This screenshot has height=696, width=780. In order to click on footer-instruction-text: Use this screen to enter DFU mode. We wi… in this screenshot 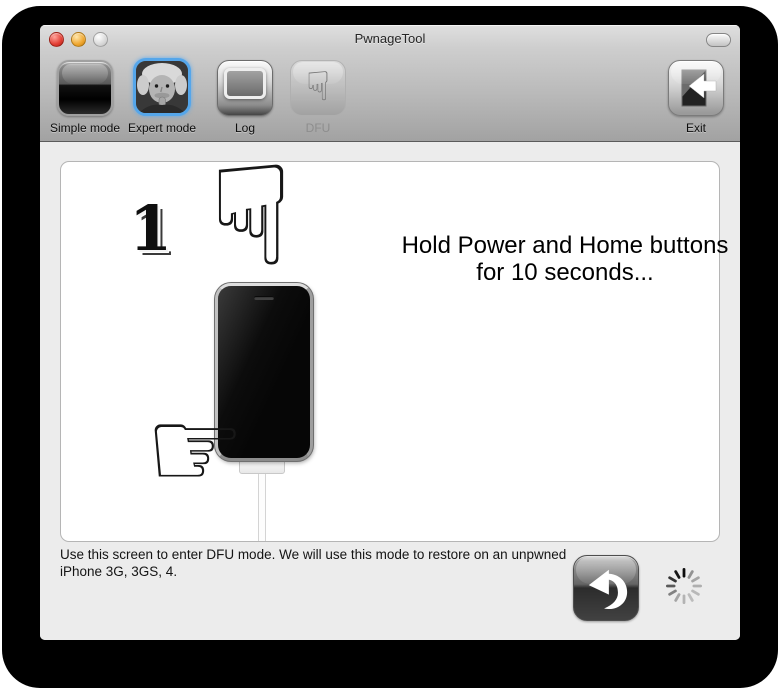, I will do `click(313, 563)`.